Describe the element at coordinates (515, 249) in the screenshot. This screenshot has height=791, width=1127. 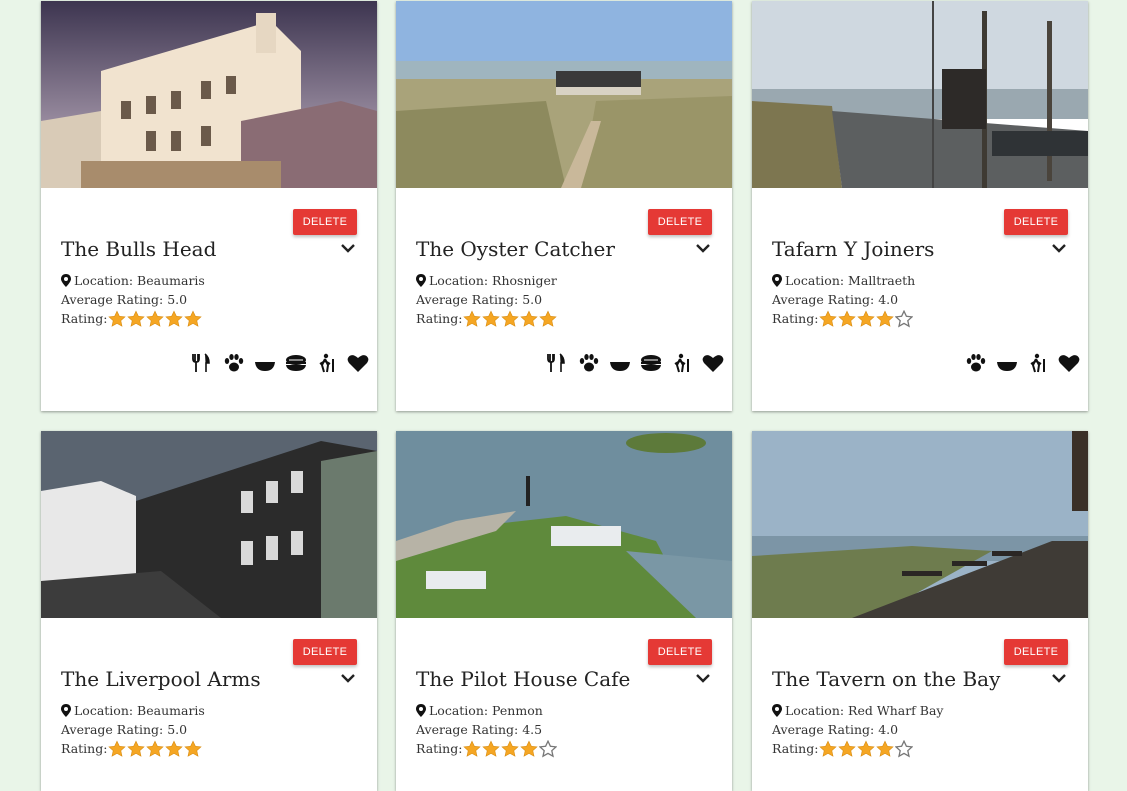
I see `pub-title: The Oyster Catcher` at that location.